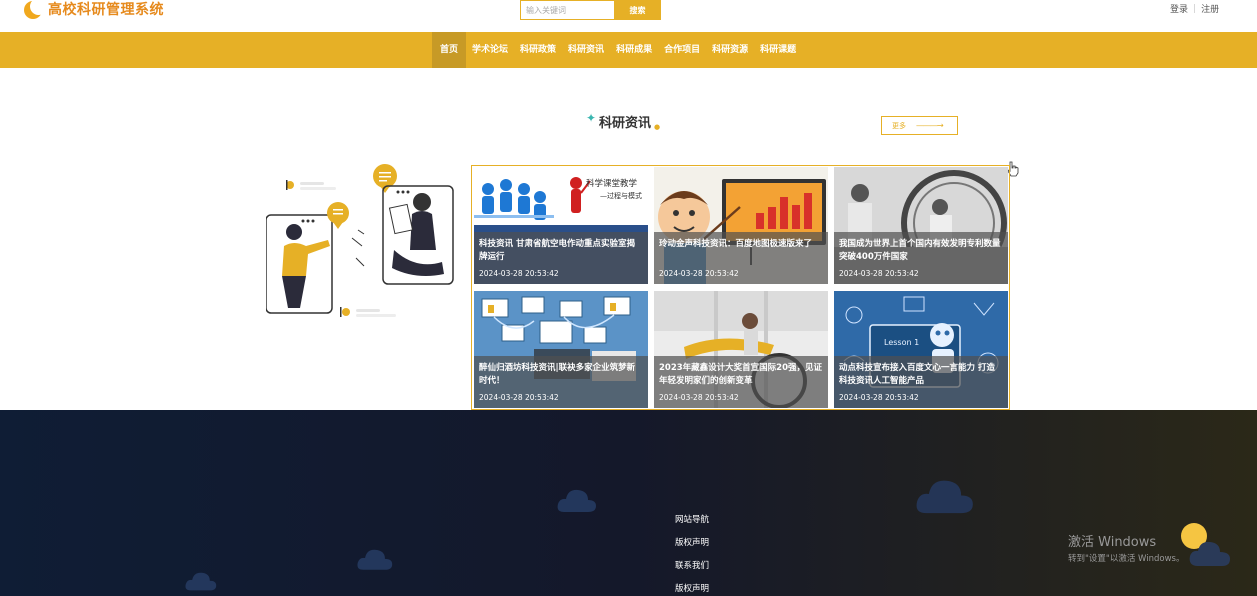 The height and width of the screenshot is (596, 1257). What do you see at coordinates (35, 9) in the screenshot?
I see `moon-icon` at bounding box center [35, 9].